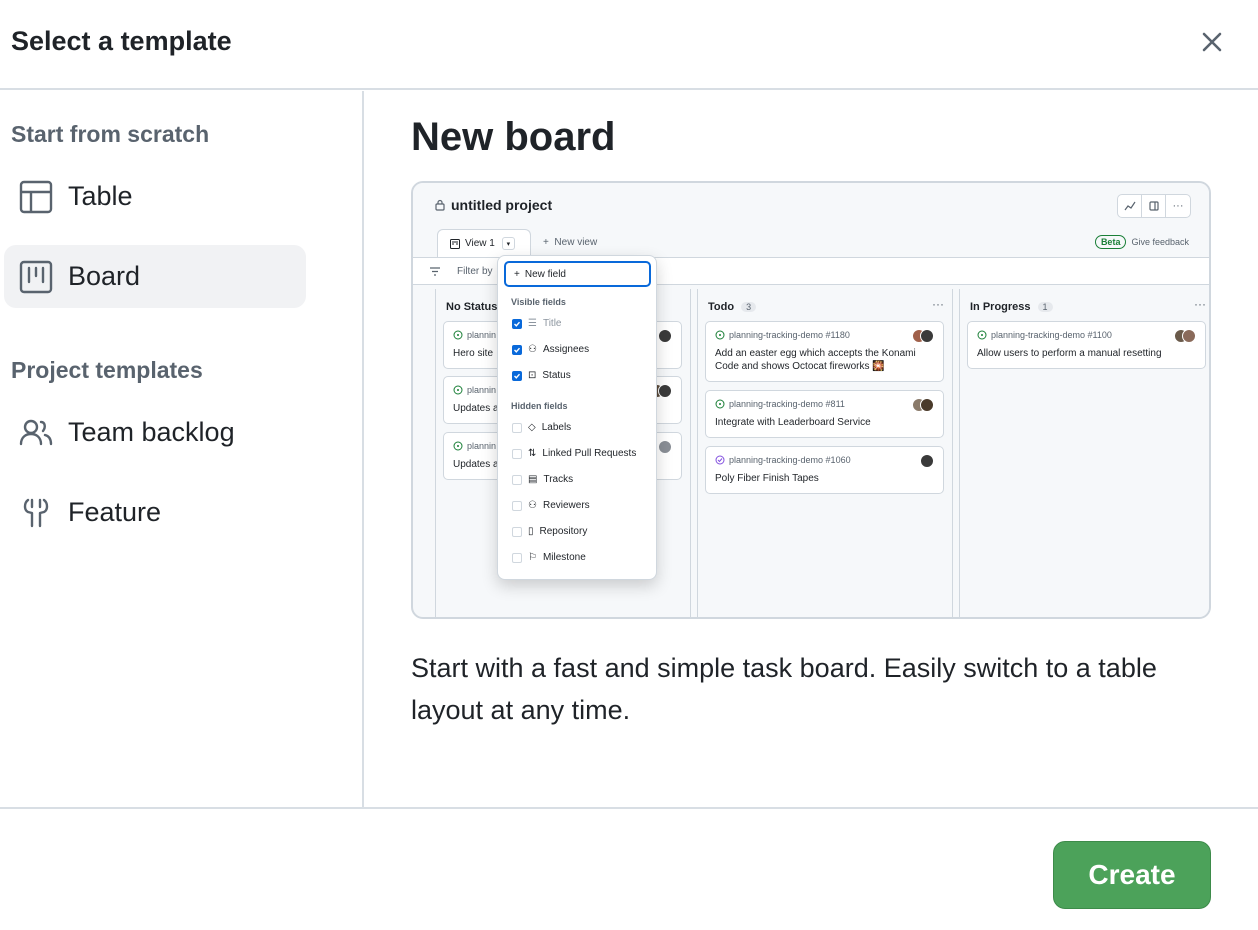 The width and height of the screenshot is (1258, 930). Describe the element at coordinates (155, 432) in the screenshot. I see `sidebar-item-team-backlog: Team backlog` at that location.